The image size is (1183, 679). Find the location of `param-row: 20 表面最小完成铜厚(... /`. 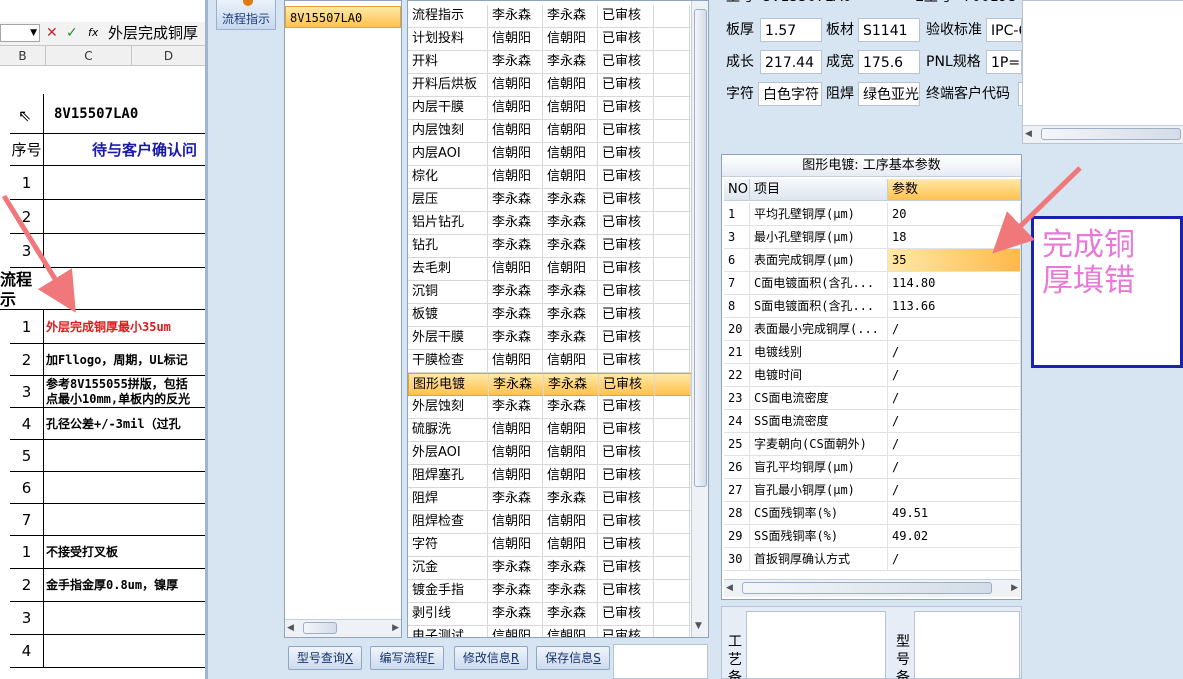

param-row: 20 表面最小完成铜厚(... / is located at coordinates (872, 329).